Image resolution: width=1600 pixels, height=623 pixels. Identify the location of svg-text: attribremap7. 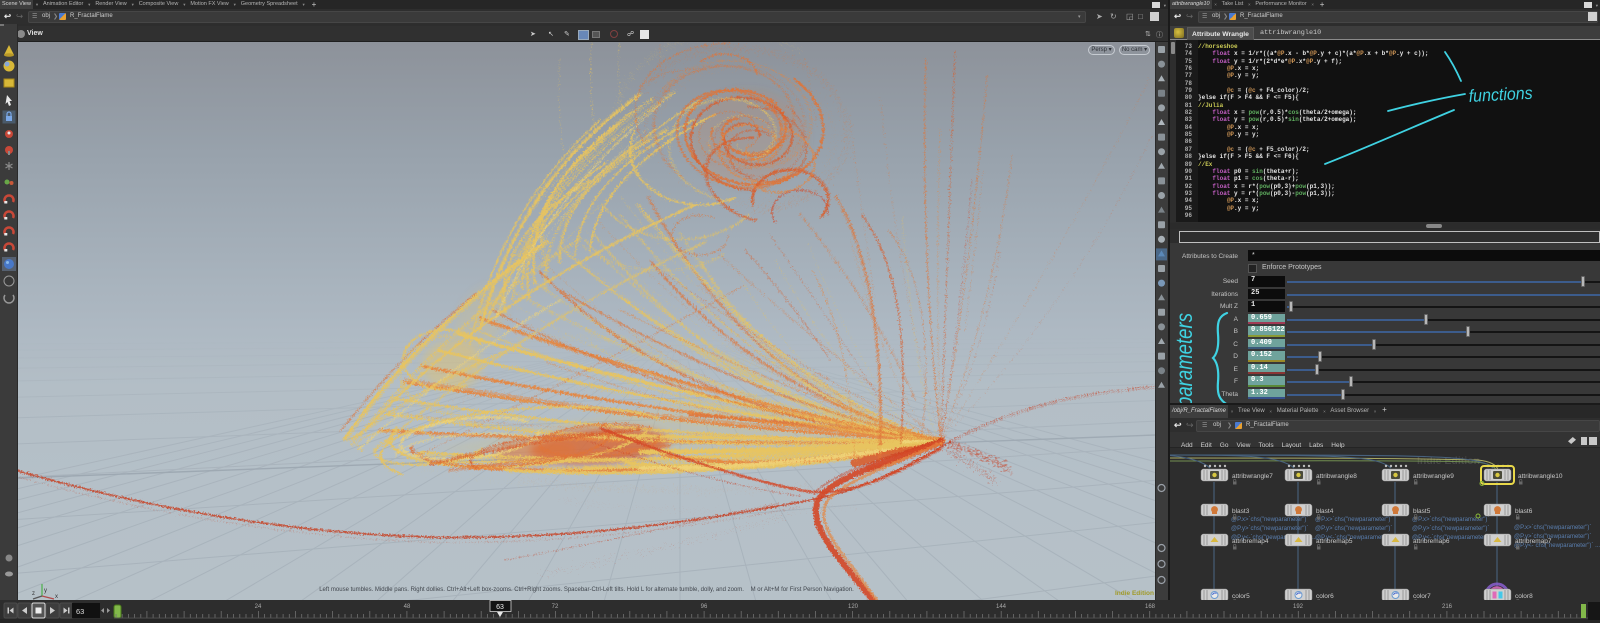
(1533, 541).